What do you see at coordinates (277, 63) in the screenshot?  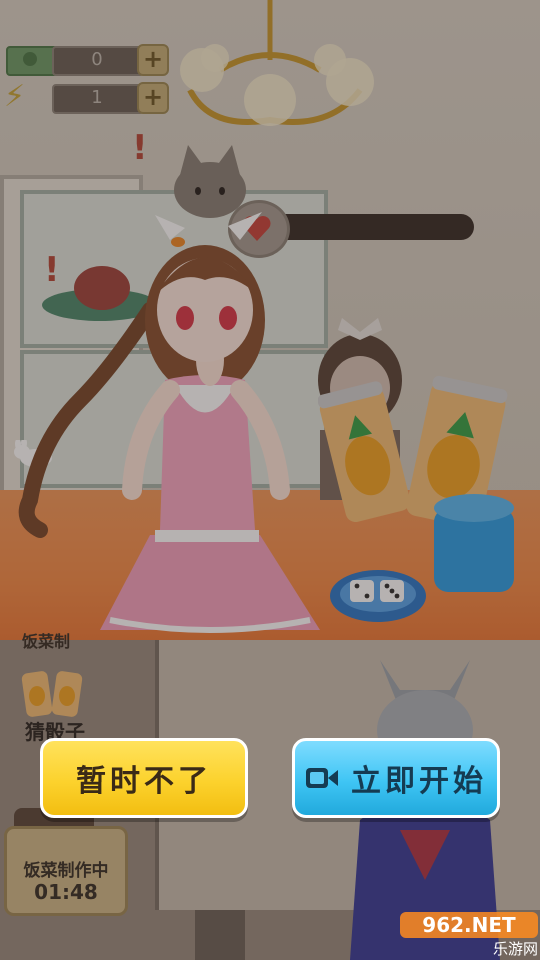 I see `chandelier-icon` at bounding box center [277, 63].